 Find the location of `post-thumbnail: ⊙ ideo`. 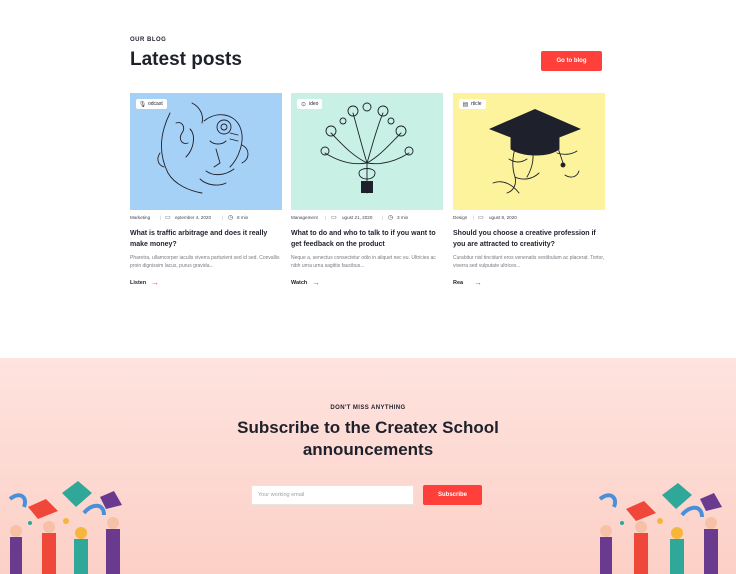

post-thumbnail: ⊙ ideo is located at coordinates (367, 151).